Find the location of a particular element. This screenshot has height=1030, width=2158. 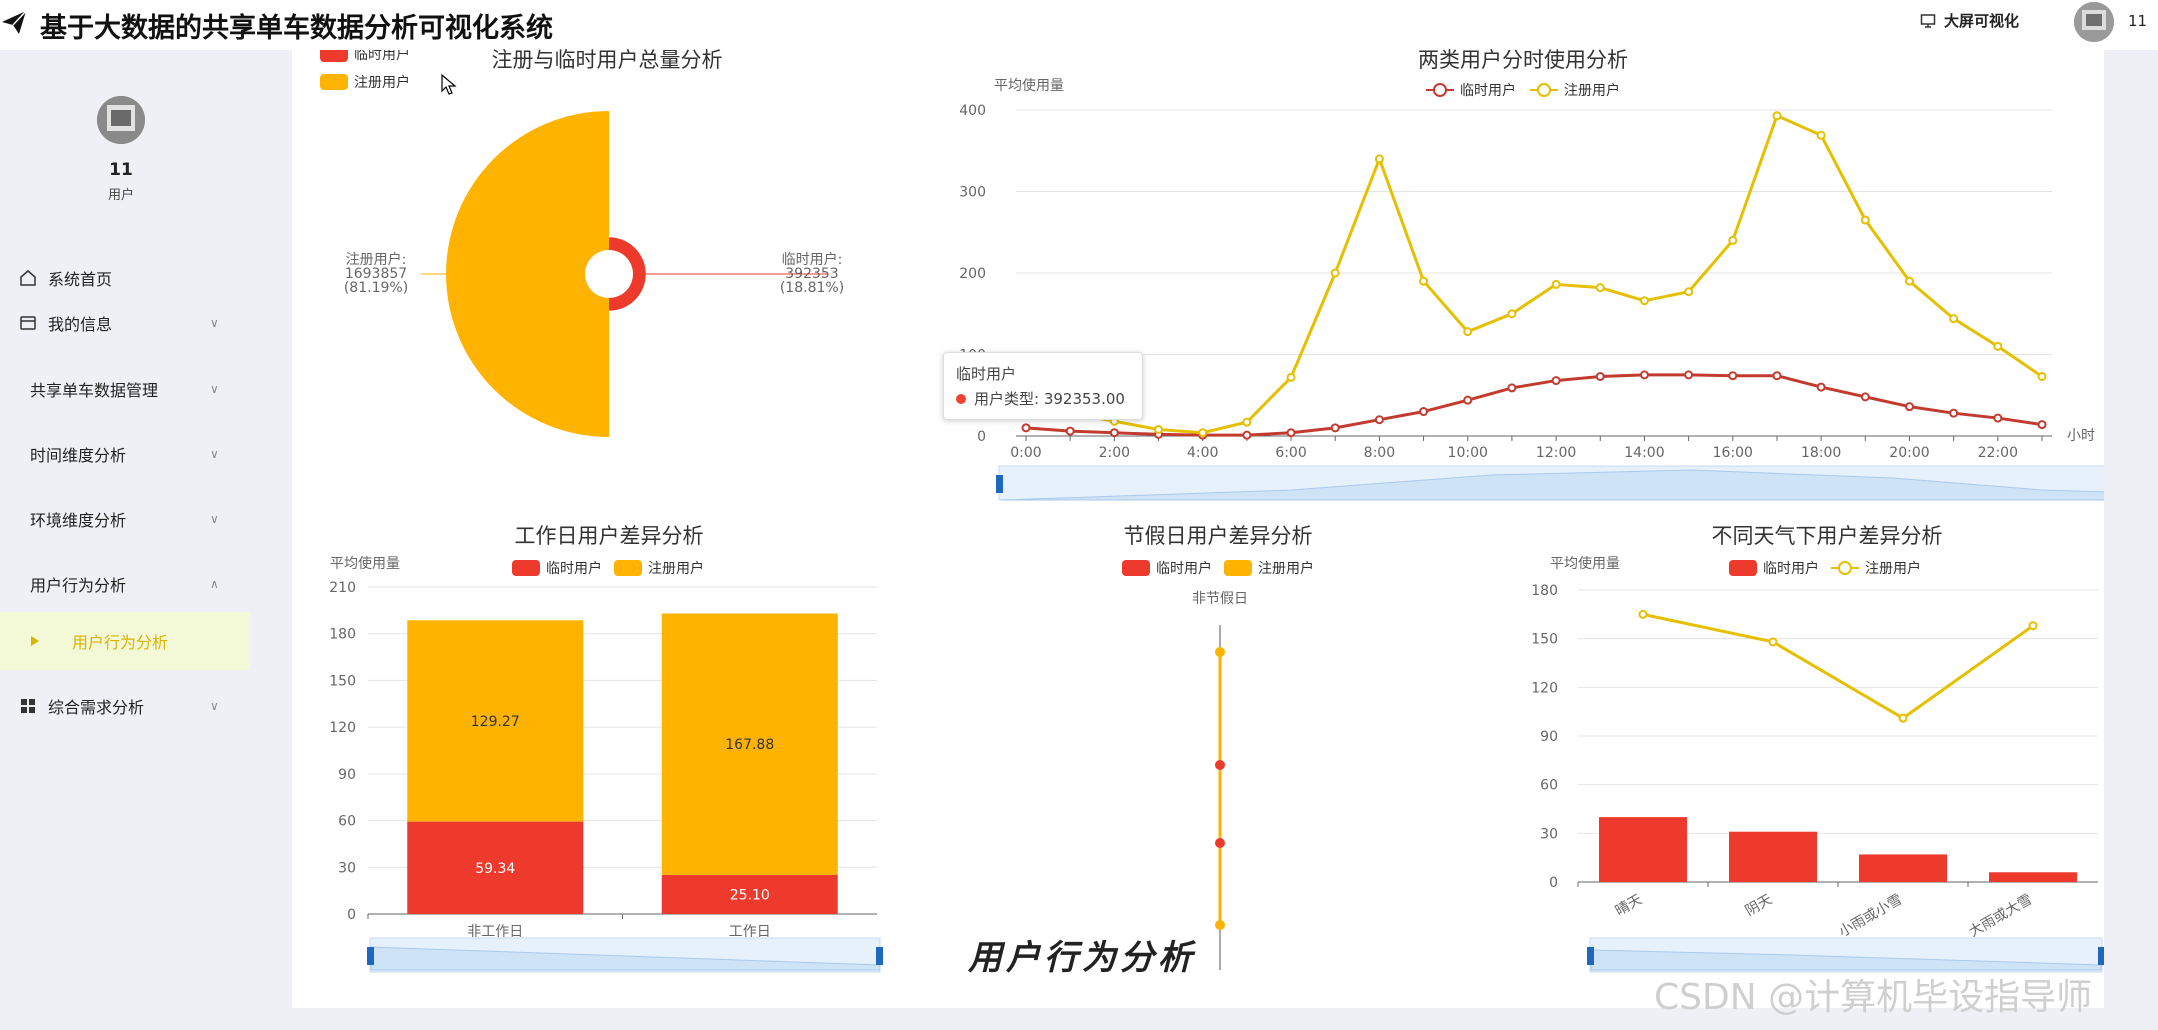

hourly-xtick: 2:00 is located at coordinates (1114, 453).